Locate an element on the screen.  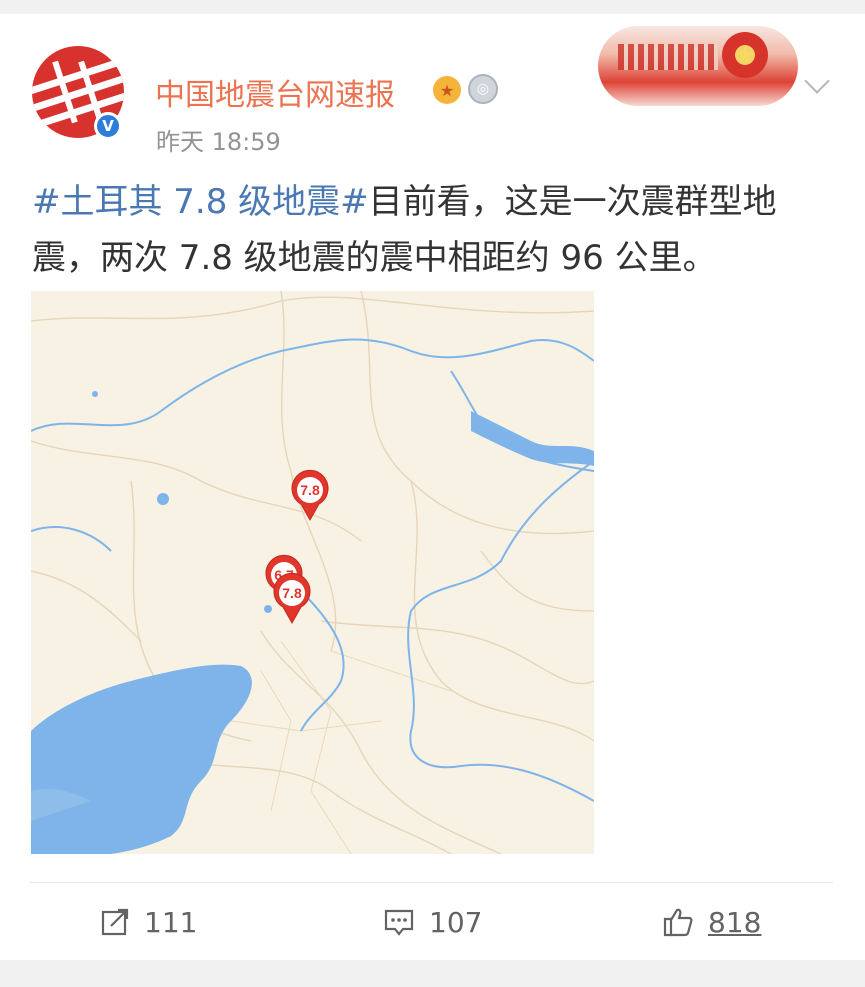
repost-button: 111 is located at coordinates (148, 922).